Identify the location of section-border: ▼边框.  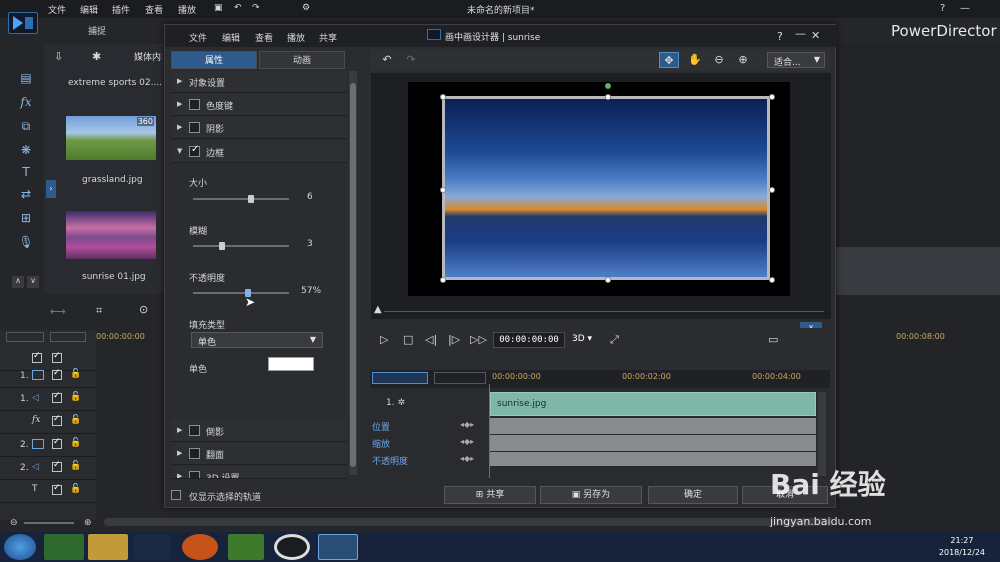
(259, 152).